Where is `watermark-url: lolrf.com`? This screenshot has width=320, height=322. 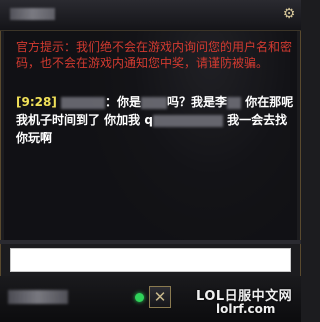 watermark-url: lolrf.com is located at coordinates (246, 309).